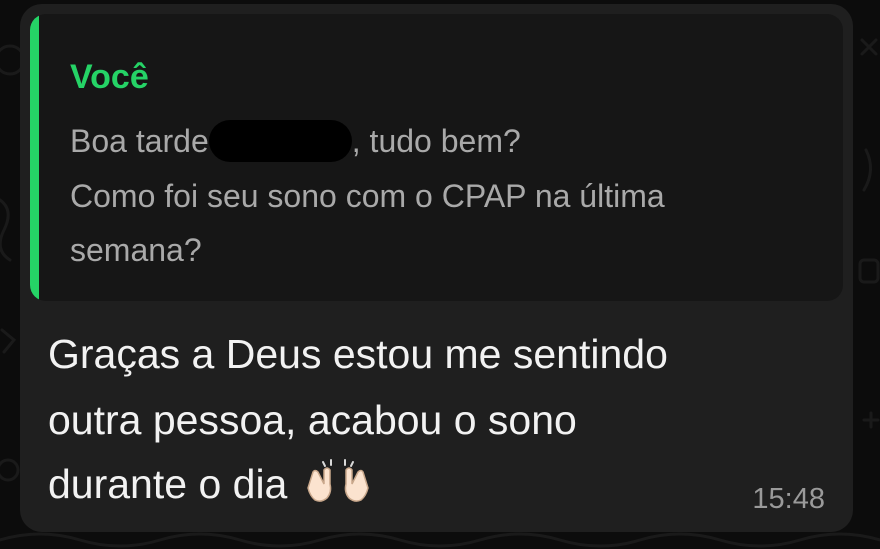  Describe the element at coordinates (358, 354) in the screenshot. I see `message-text-line-1: Graças a Deus estou me sentindo` at that location.